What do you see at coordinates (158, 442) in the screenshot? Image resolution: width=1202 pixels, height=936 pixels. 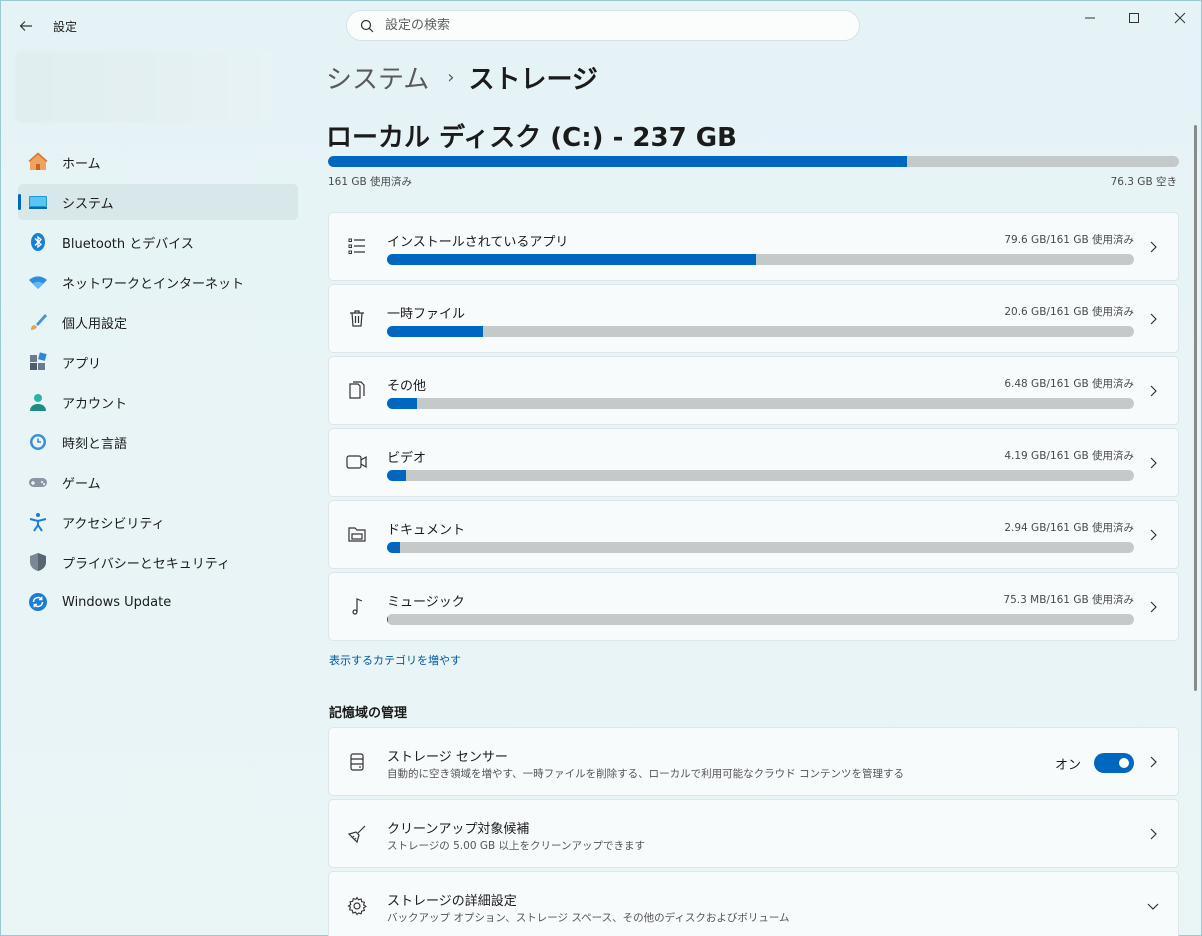 I see `sidebar-item-time-language: 時刻と言語` at bounding box center [158, 442].